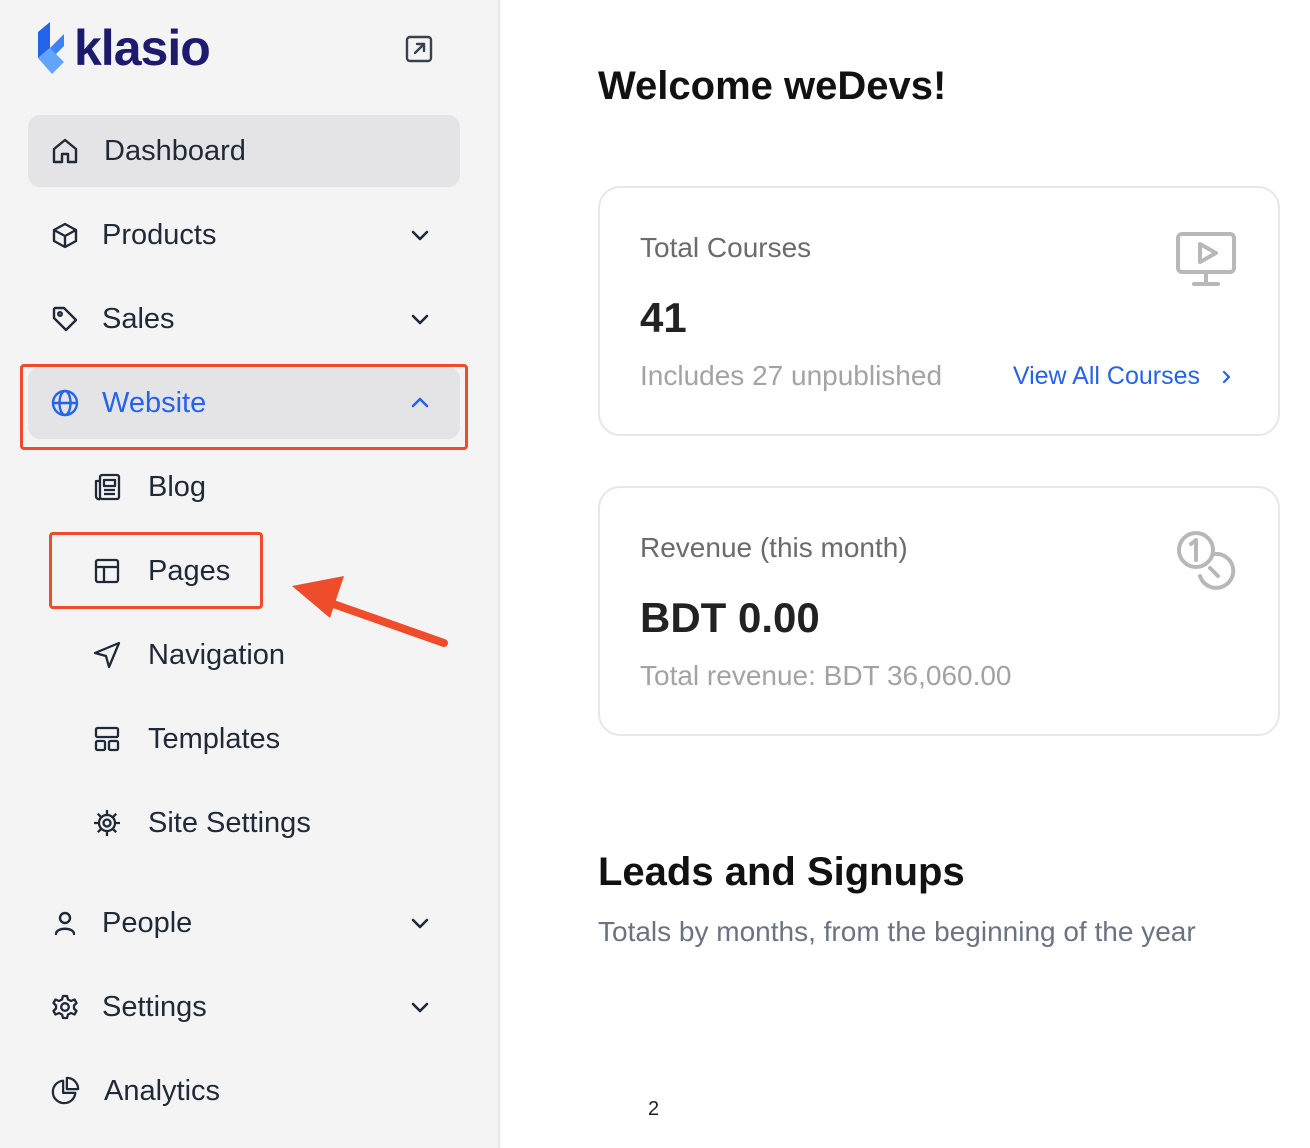  I want to click on sidebar-subitem-templates: Templates, so click(238, 739).